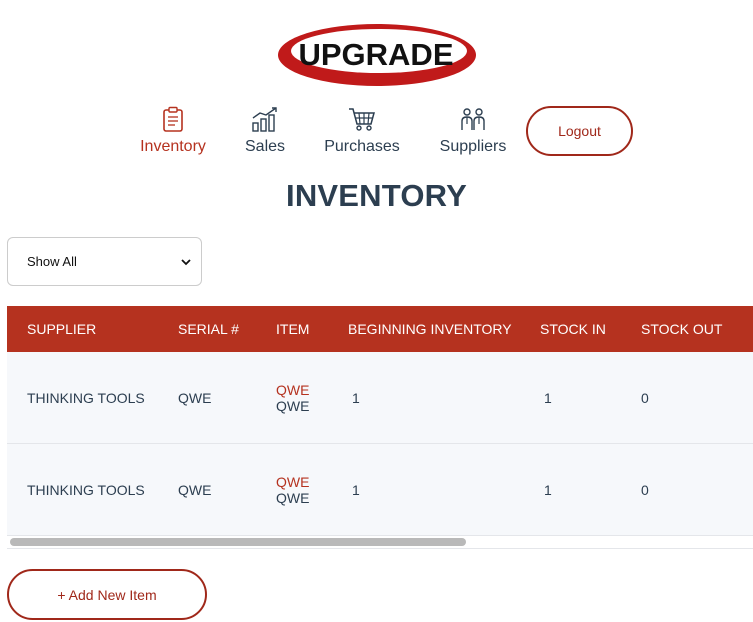  I want to click on horizontal-scrollbar, so click(238, 542).